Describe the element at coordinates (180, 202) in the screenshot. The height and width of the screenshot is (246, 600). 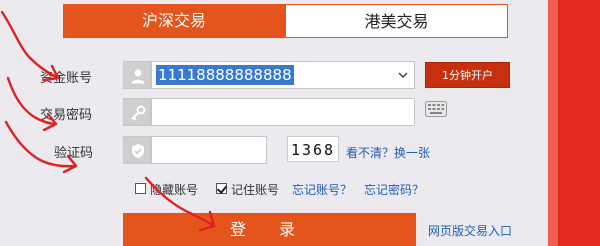
I see `arrow-to-login` at that location.